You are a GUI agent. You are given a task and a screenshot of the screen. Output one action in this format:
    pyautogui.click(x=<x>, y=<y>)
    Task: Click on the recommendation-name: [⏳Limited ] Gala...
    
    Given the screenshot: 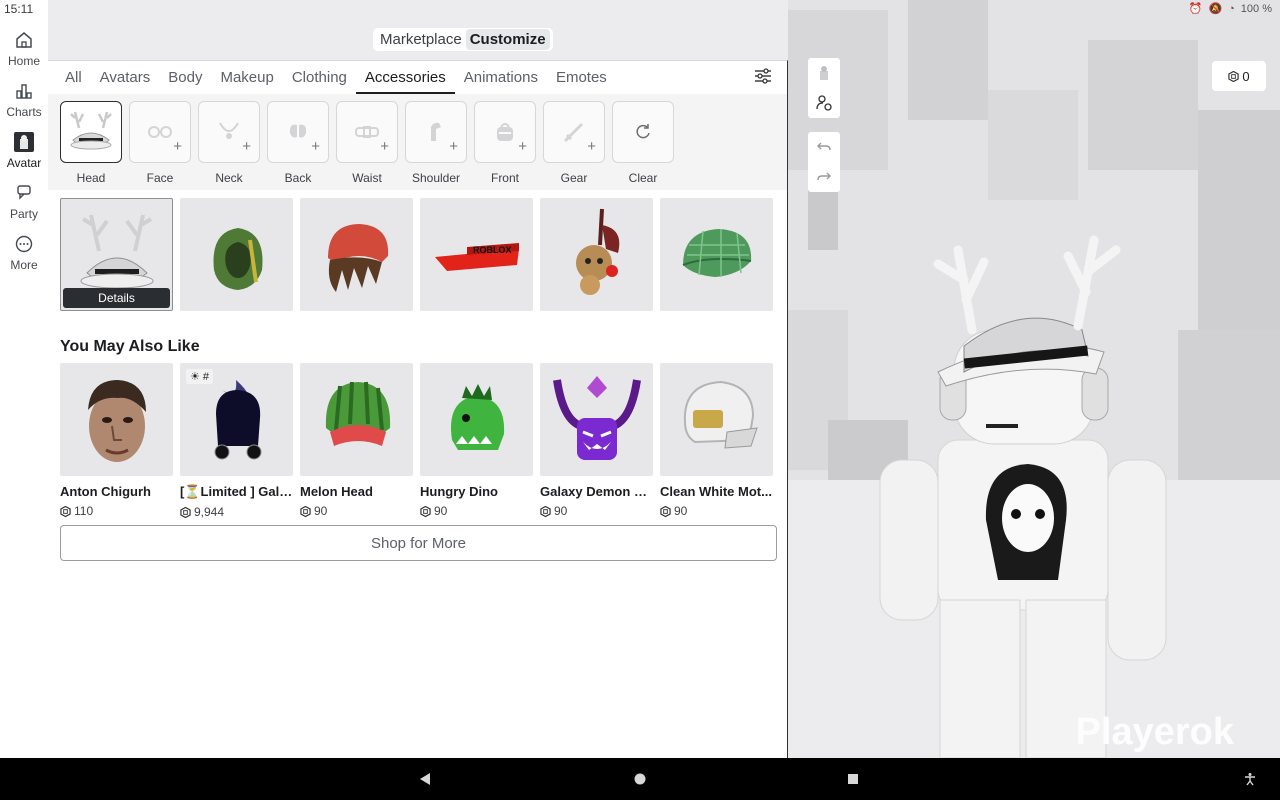 What is the action you would take?
    pyautogui.click(x=236, y=491)
    